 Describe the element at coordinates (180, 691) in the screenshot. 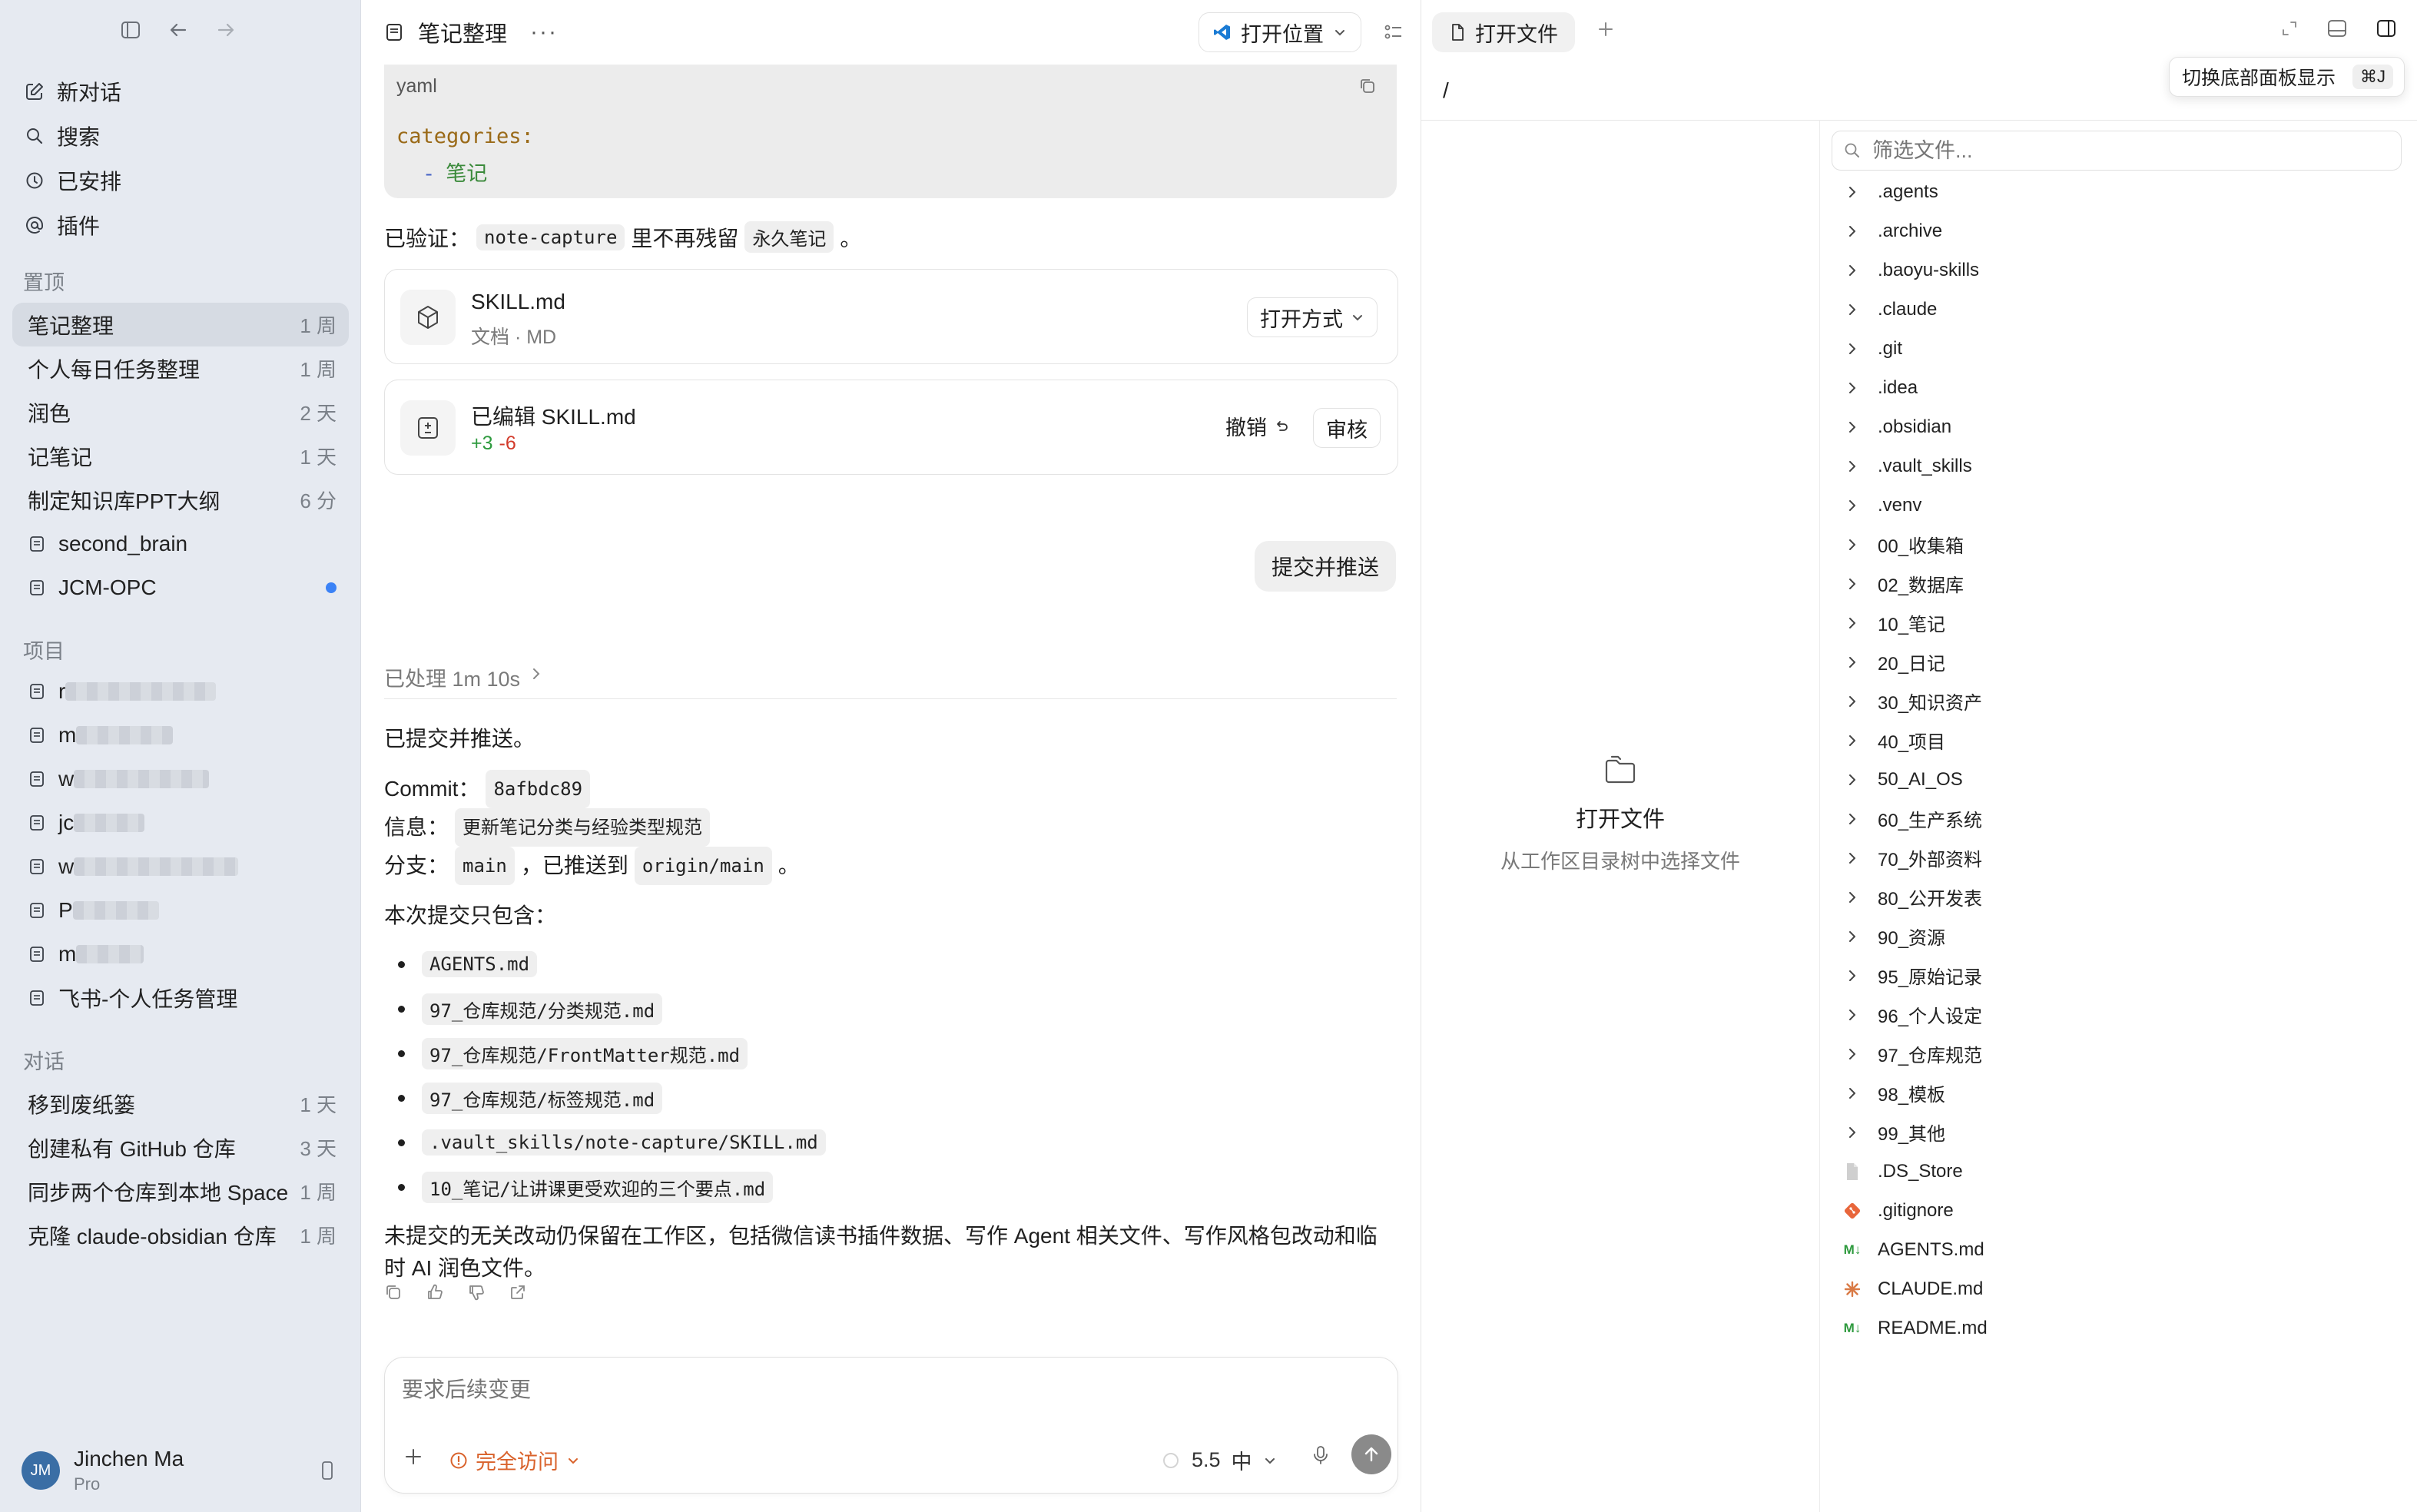

I see `project-item: r` at that location.